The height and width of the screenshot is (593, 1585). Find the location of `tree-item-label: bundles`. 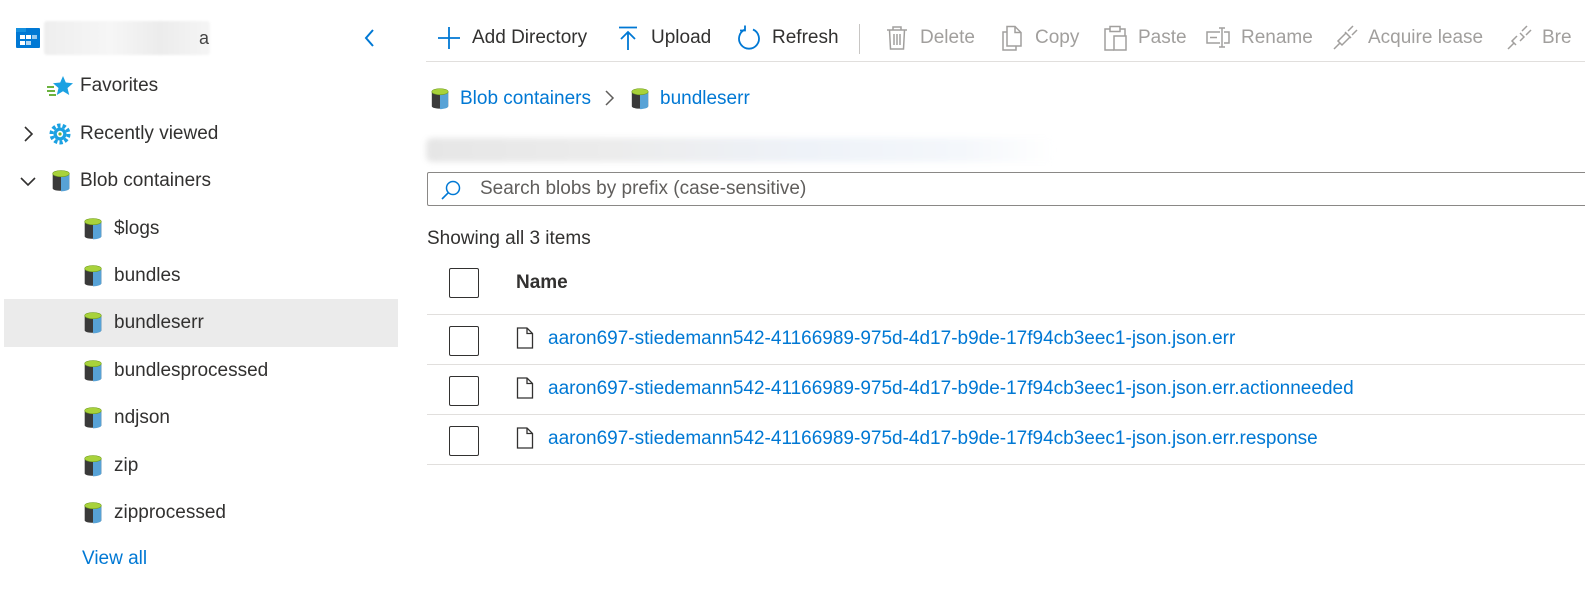

tree-item-label: bundles is located at coordinates (147, 275).